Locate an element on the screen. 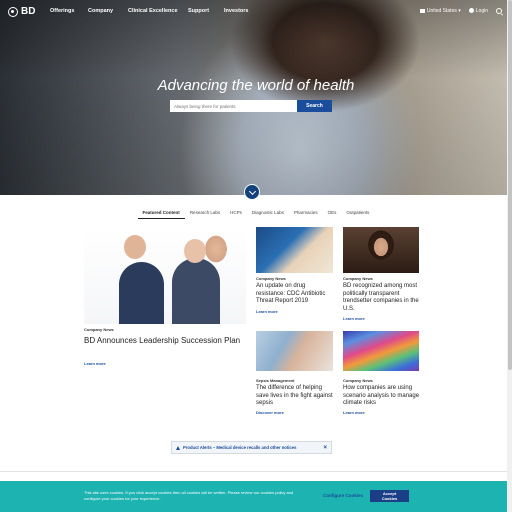 Image resolution: width=512 pixels, height=512 pixels. tab-oes: OEs is located at coordinates (332, 214).